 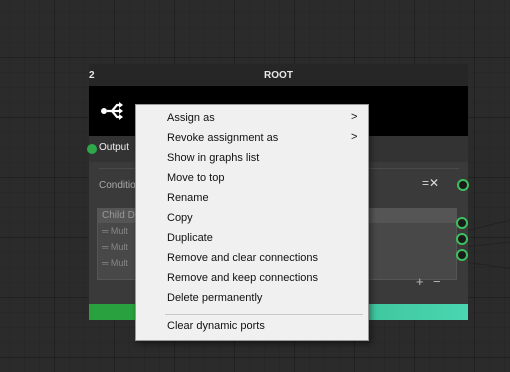 I want to click on menu-item-delete-permanently: Delete permanently, so click(x=252, y=299).